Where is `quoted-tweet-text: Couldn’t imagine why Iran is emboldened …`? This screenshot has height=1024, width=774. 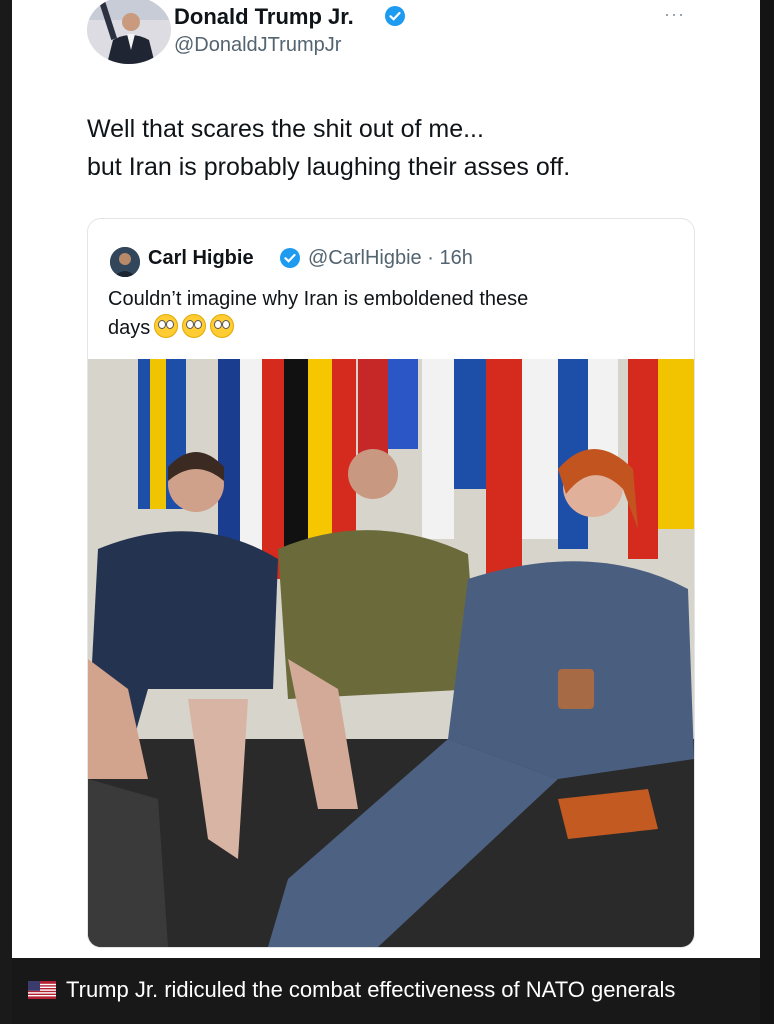 quoted-tweet-text: Couldn’t imagine why Iran is emboldened … is located at coordinates (388, 314).